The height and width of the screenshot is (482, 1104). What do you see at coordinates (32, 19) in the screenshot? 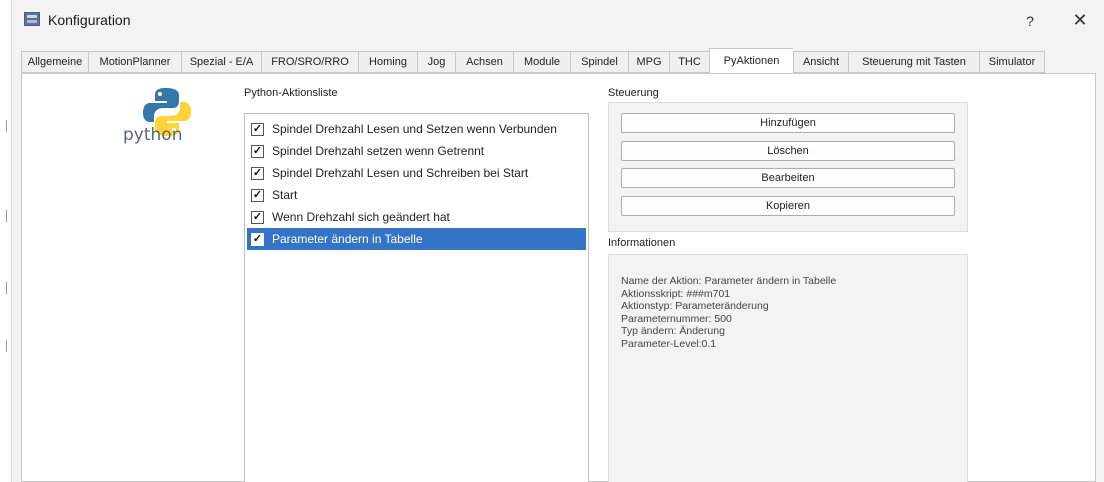
I see `app-icon` at bounding box center [32, 19].